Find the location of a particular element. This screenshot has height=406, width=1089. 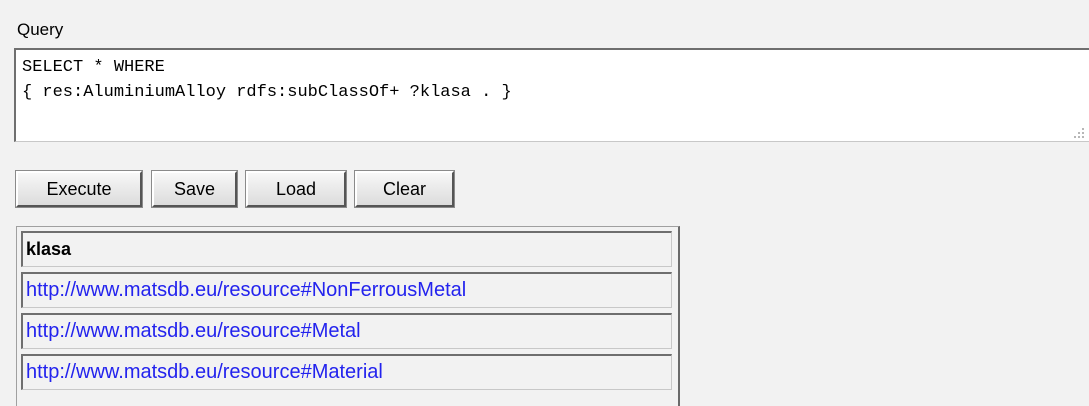

result-link: http://www.matsdb.eu/resource#Material is located at coordinates (346, 372).